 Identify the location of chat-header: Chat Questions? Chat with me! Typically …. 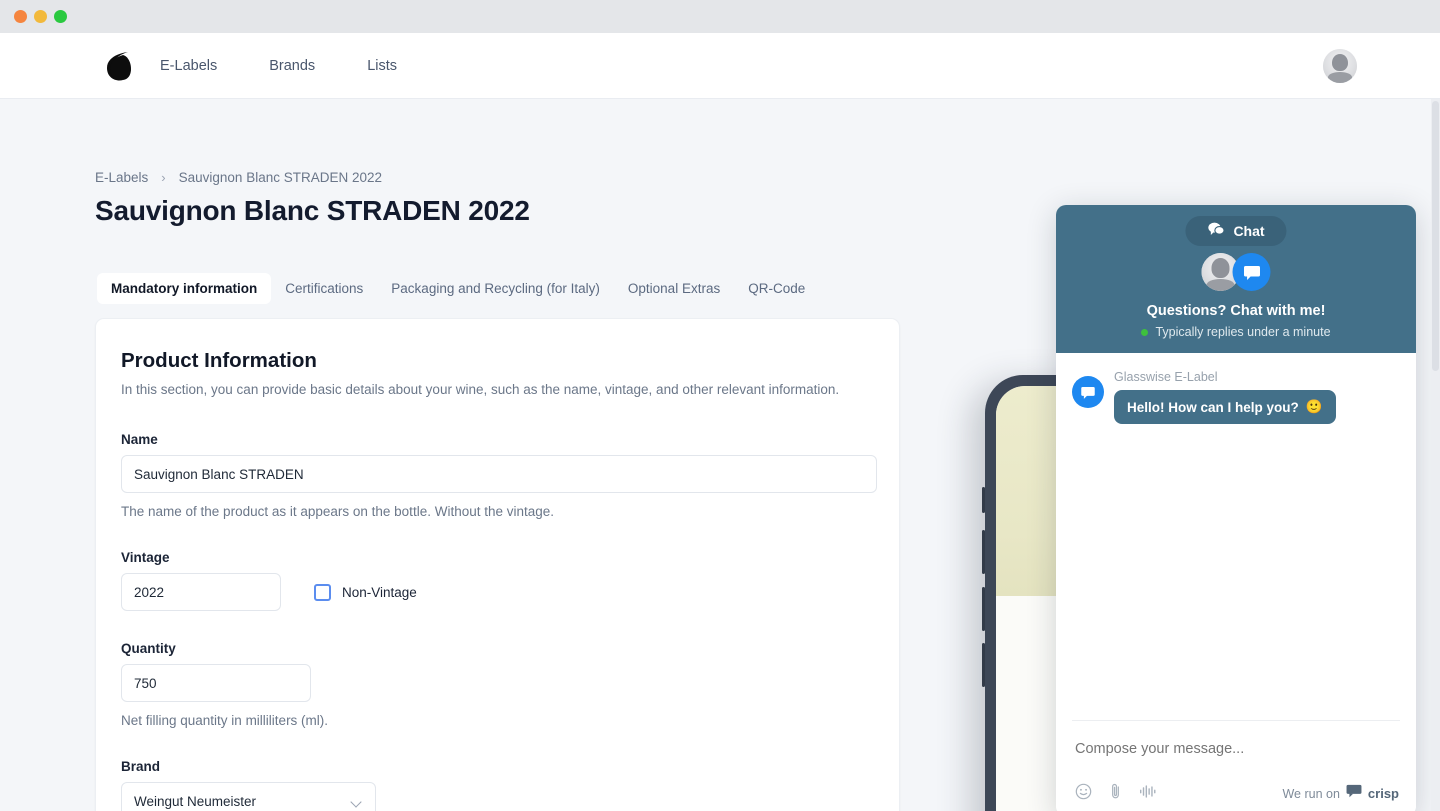
(1236, 279).